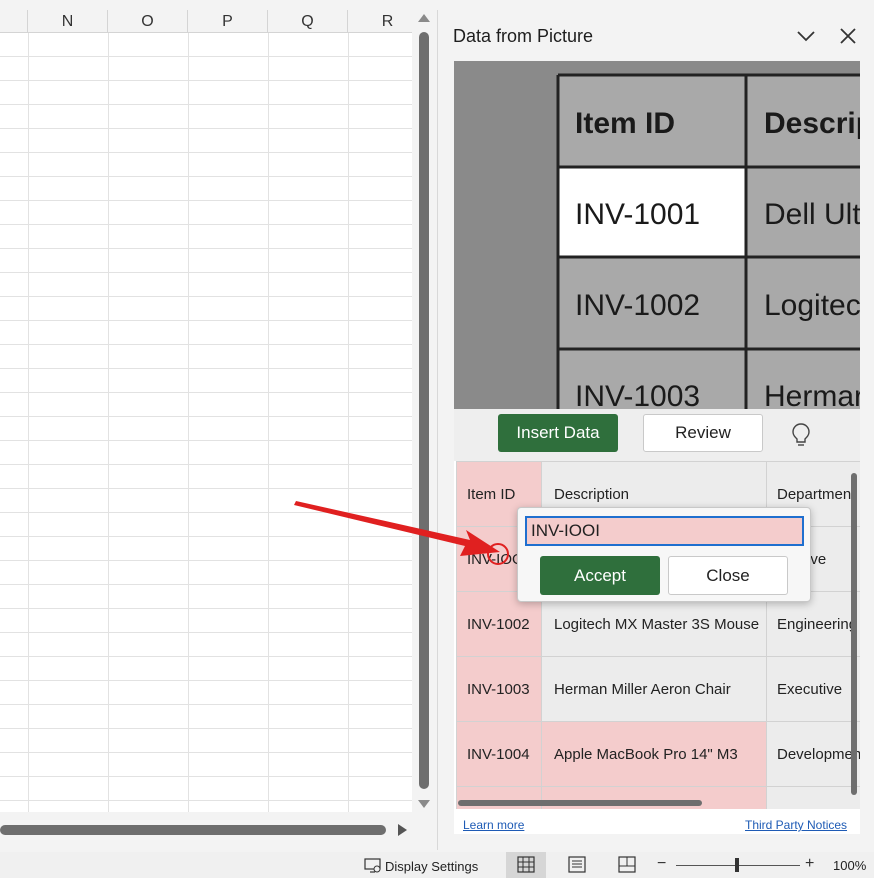  What do you see at coordinates (809, 864) in the screenshot?
I see `zoom-in-button: +` at bounding box center [809, 864].